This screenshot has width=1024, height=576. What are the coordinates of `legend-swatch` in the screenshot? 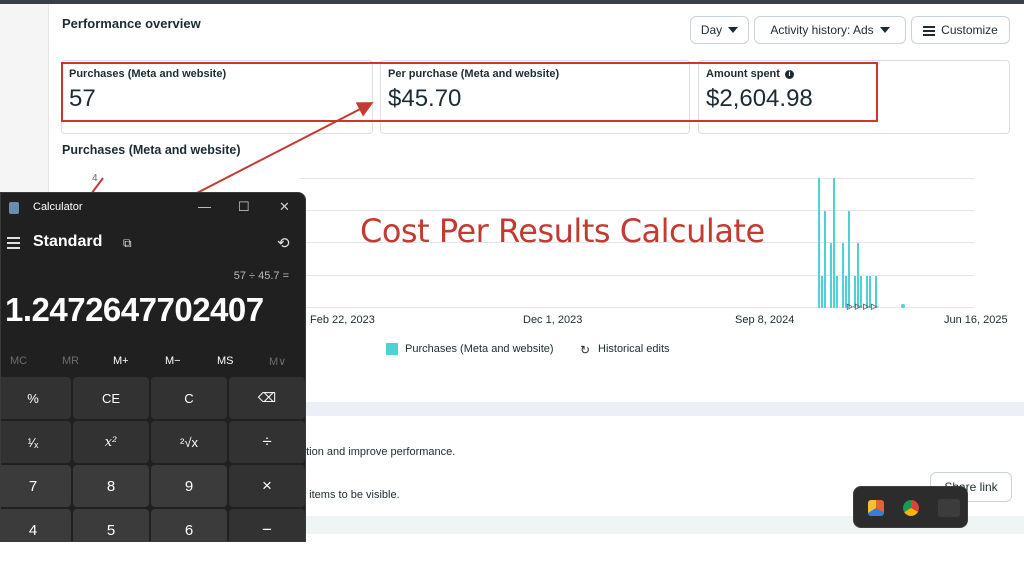 It's located at (392, 349).